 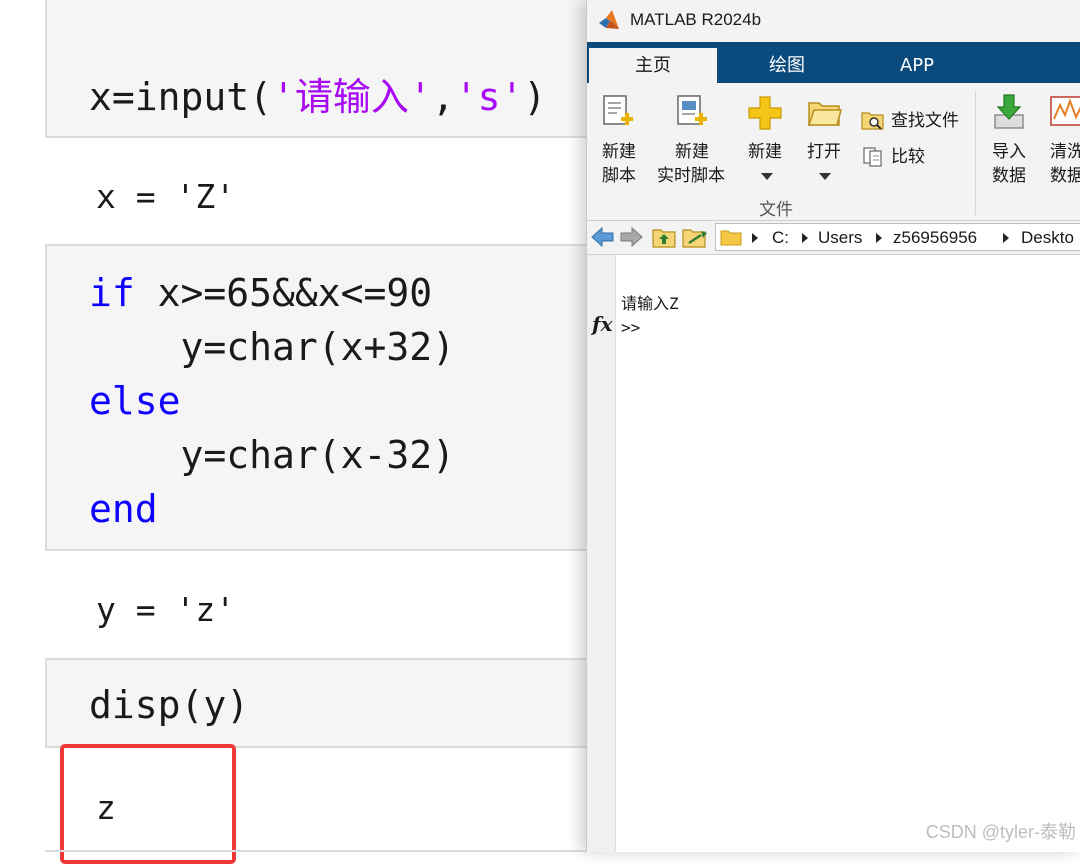 I want to click on address-bar: C: Users z56956956 Deskto, so click(x=833, y=238).